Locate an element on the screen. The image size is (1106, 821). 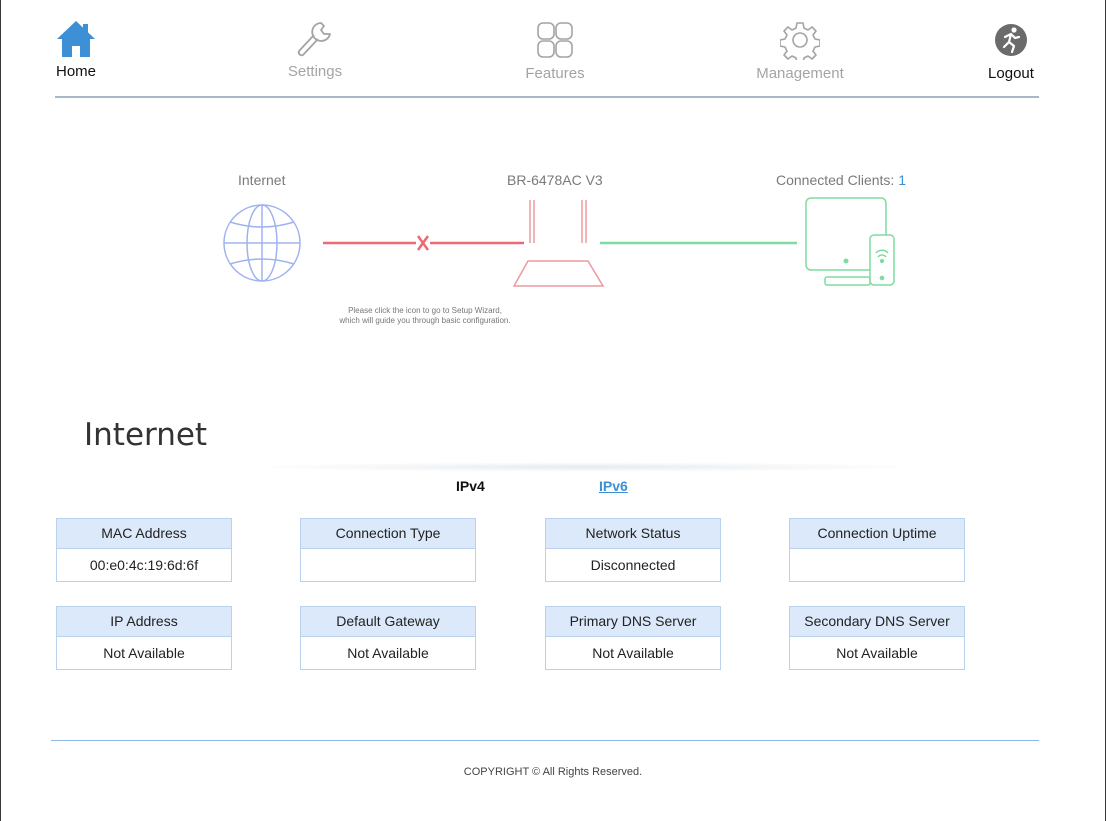
router-icon is located at coordinates (558, 243).